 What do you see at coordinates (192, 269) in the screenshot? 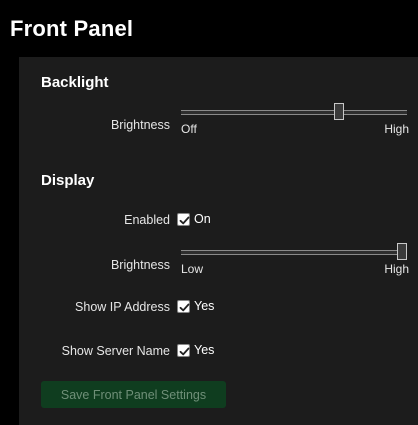
I see `slider-min-label: Low` at bounding box center [192, 269].